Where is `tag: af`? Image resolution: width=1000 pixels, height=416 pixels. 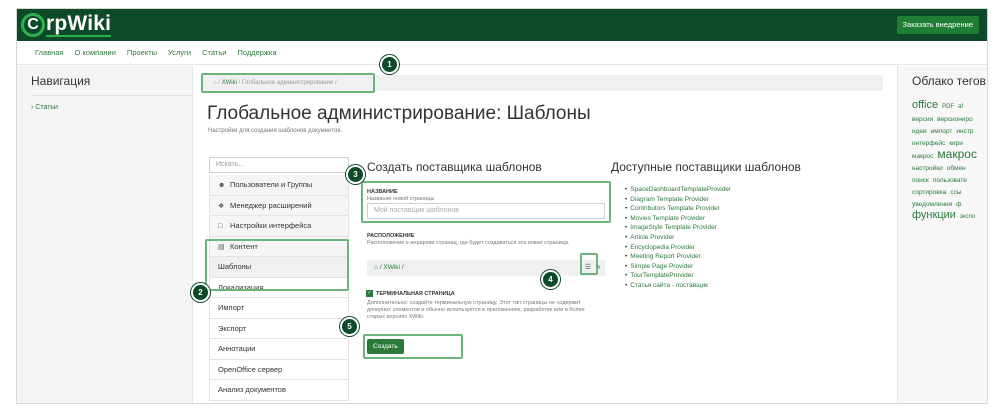 tag: af is located at coordinates (960, 107).